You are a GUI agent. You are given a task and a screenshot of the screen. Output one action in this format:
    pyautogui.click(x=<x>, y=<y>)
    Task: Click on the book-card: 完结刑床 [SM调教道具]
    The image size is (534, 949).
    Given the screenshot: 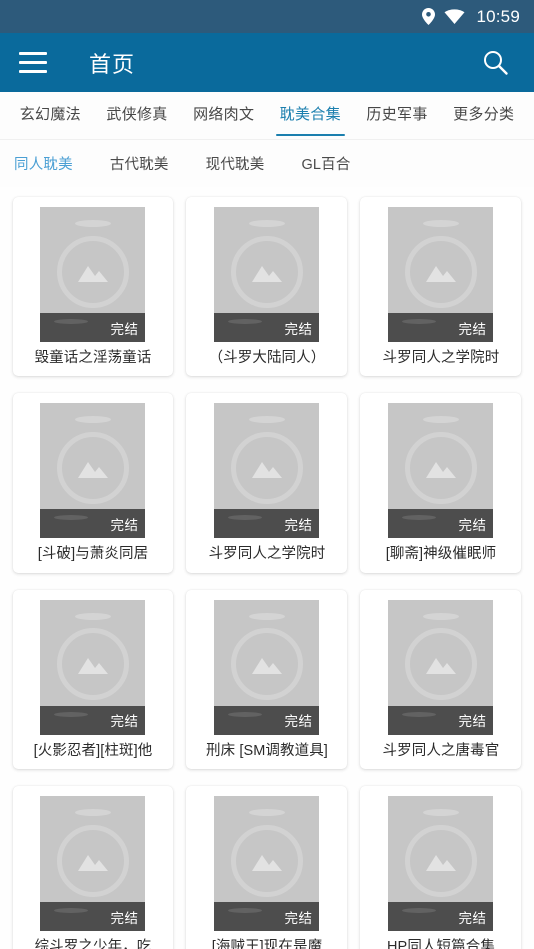 What is the action you would take?
    pyautogui.click(x=267, y=679)
    